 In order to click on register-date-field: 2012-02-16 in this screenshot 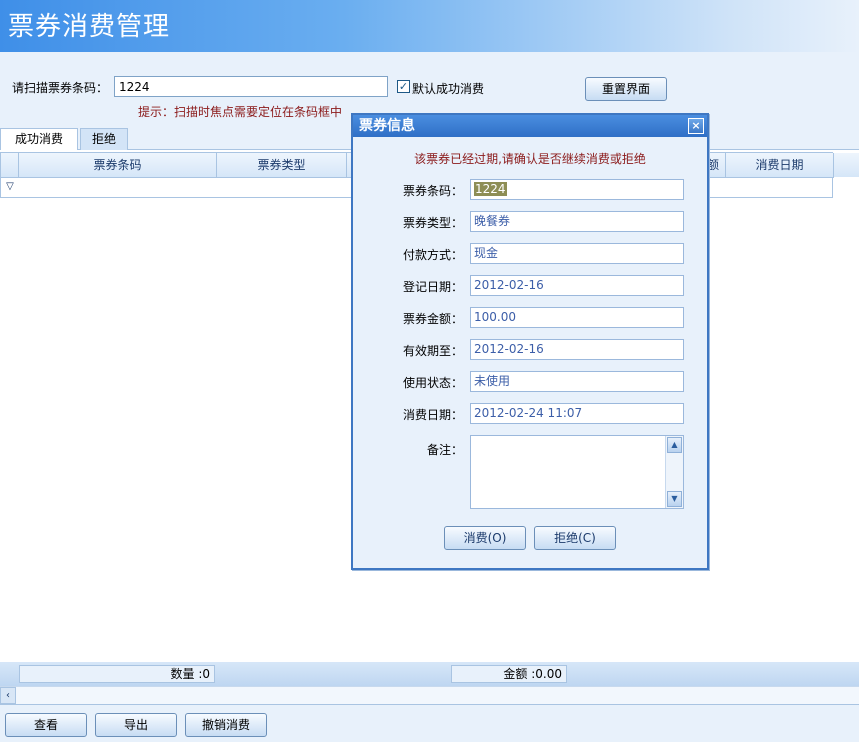, I will do `click(577, 285)`.